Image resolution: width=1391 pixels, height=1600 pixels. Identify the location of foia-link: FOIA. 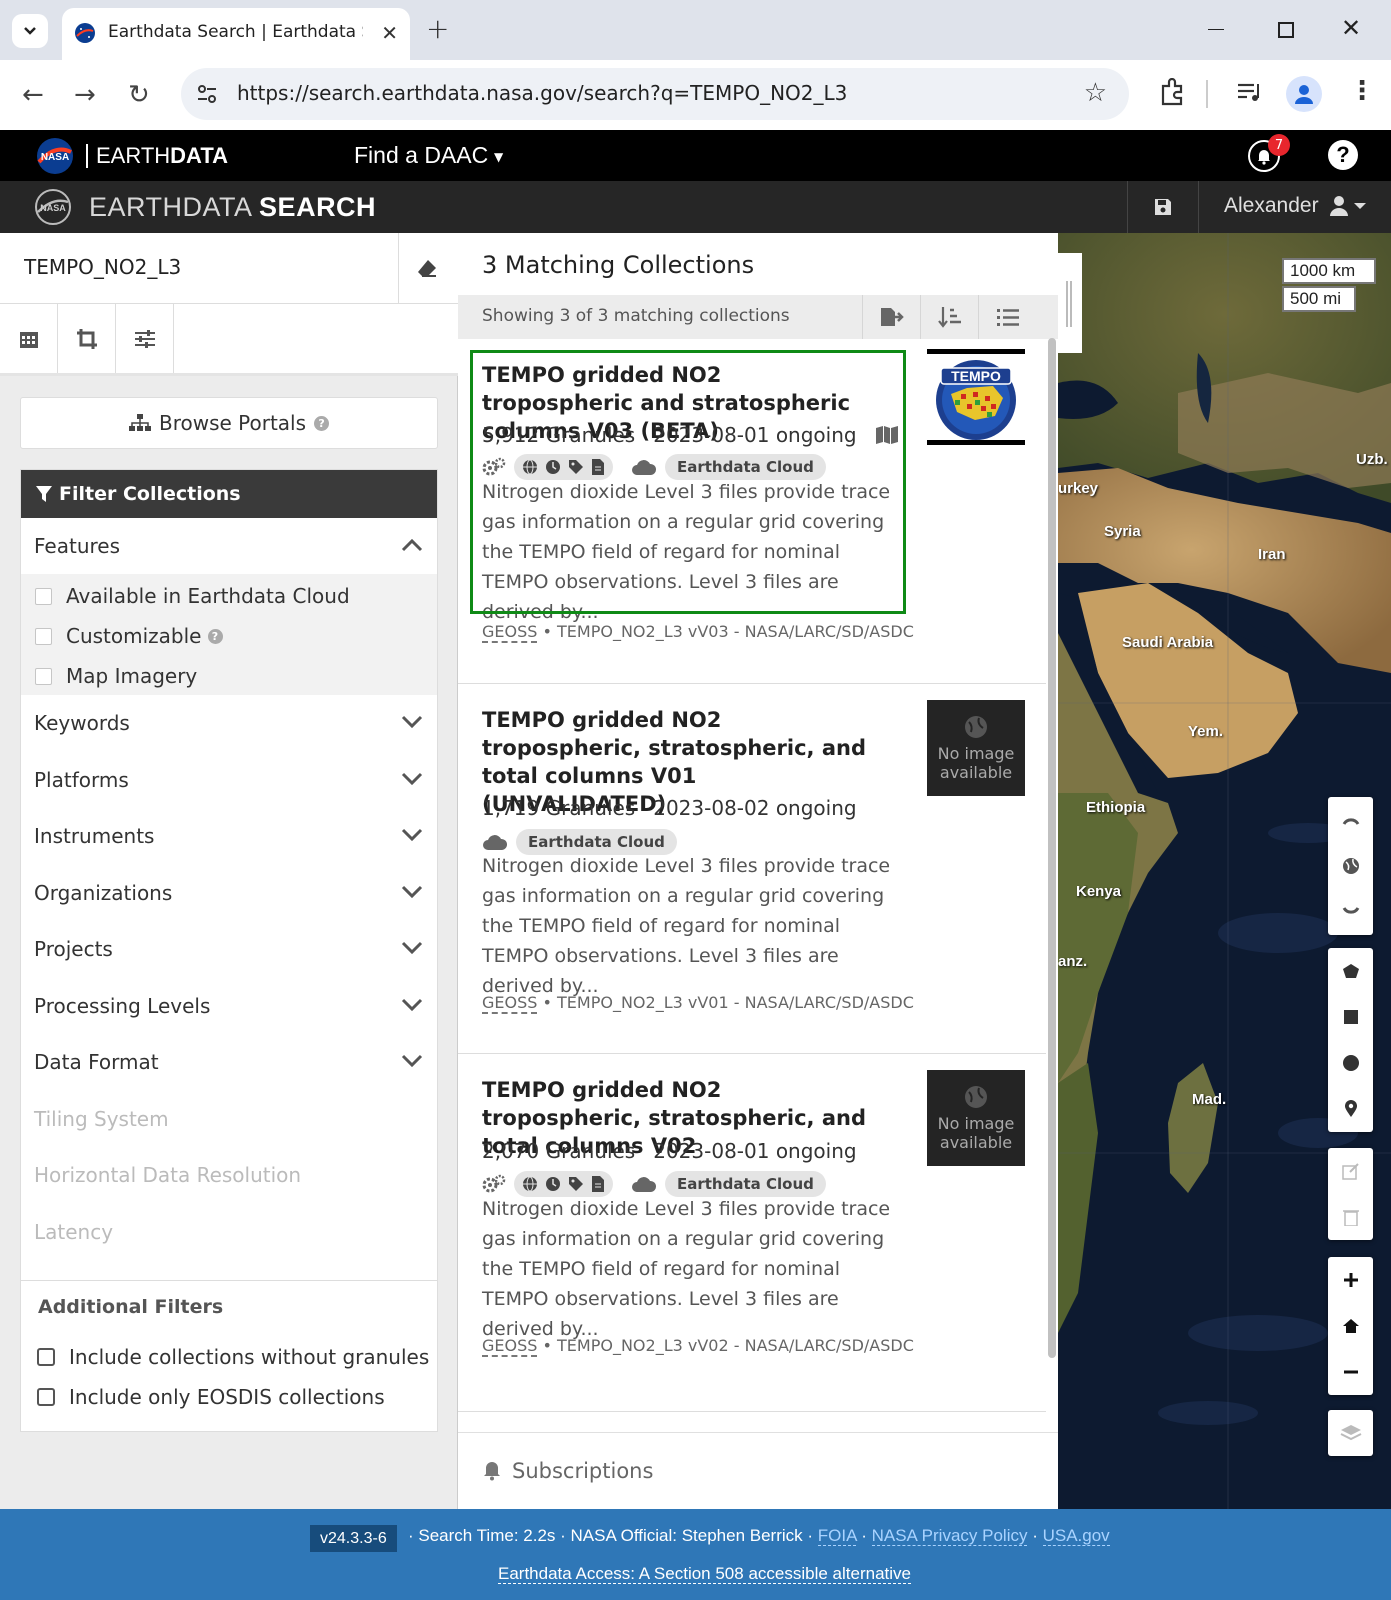
(837, 1536).